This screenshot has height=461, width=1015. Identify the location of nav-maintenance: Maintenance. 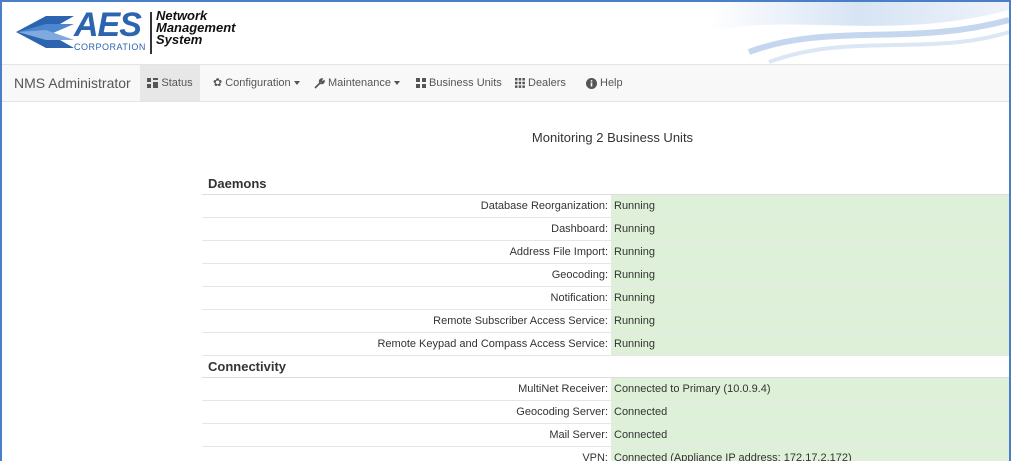
(357, 83).